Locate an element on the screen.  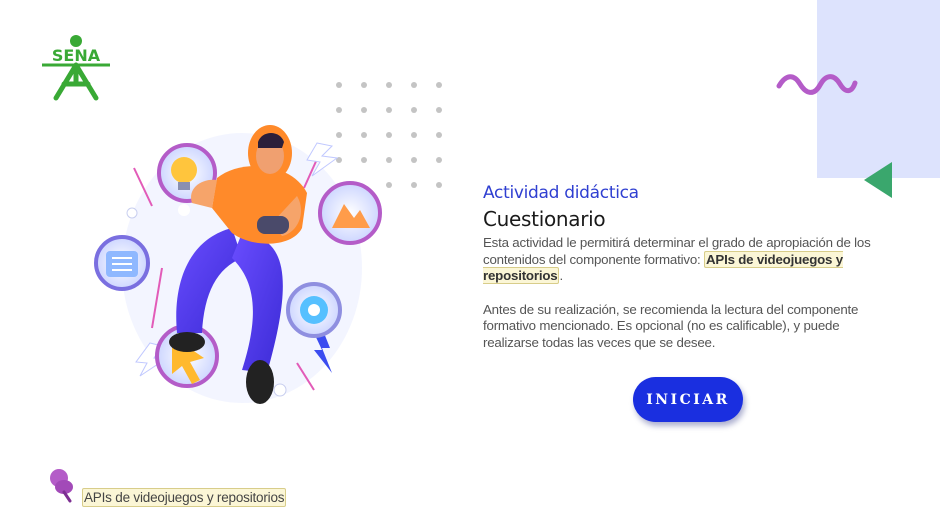
activity-title: Cuestionario is located at coordinates (544, 219).